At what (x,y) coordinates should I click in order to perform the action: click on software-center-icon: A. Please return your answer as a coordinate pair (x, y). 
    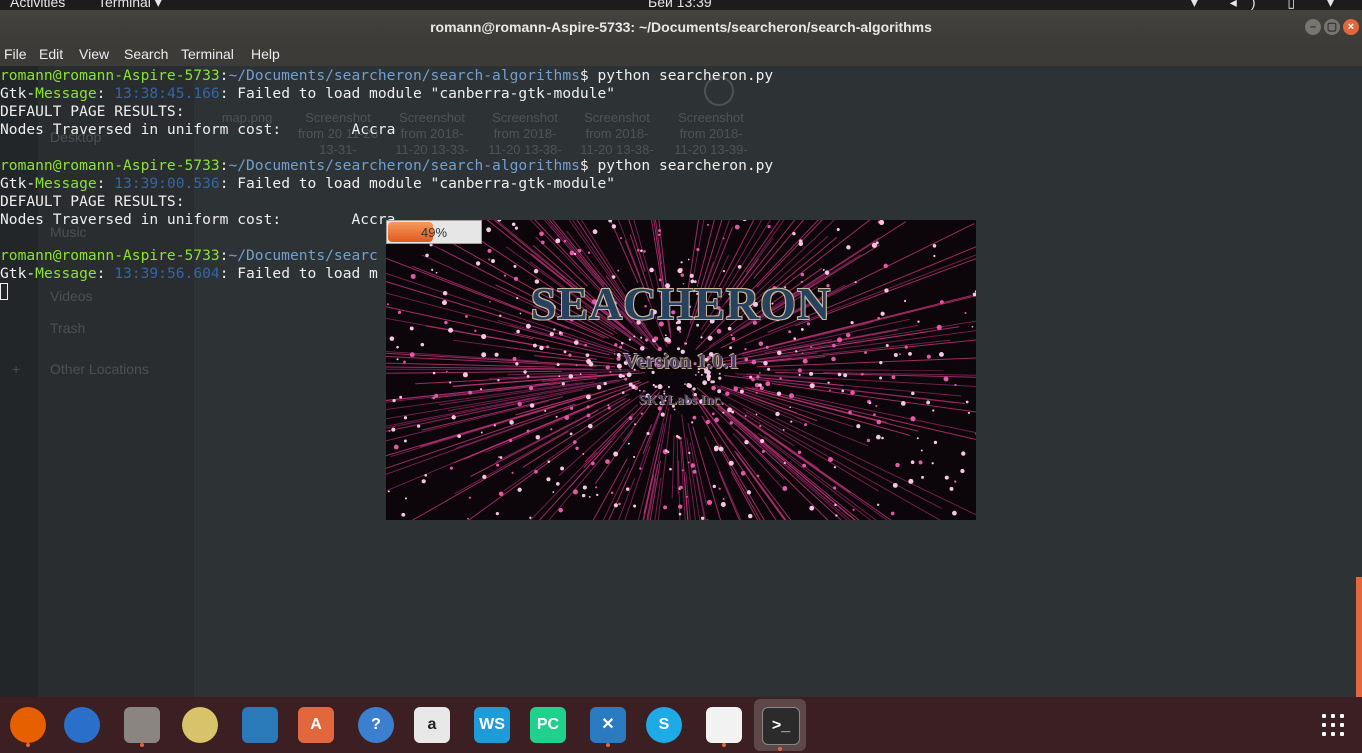
    Looking at the image, I should click on (316, 725).